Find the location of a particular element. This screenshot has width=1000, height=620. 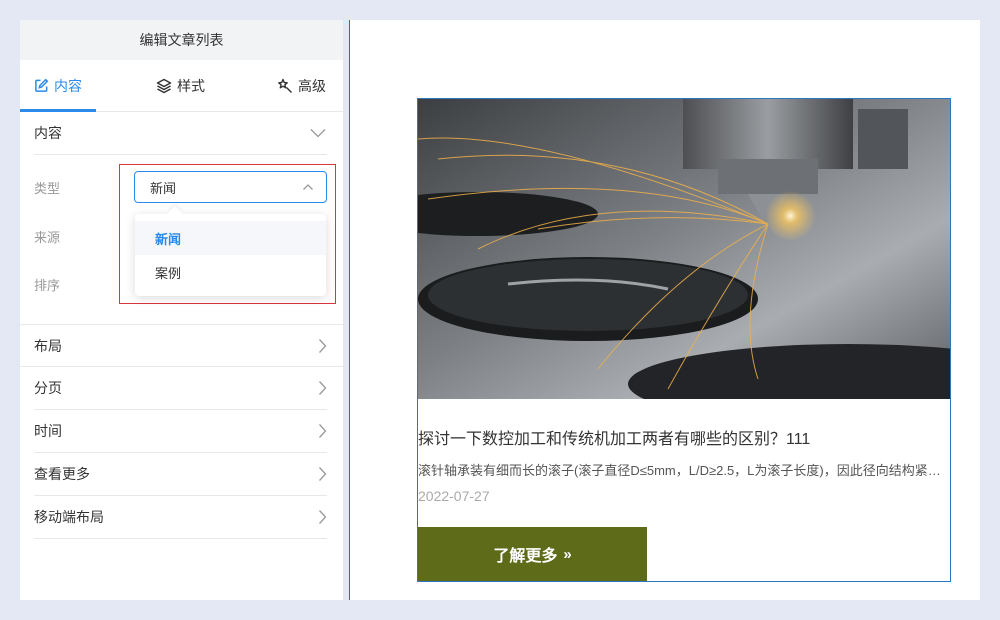

panel-divider is located at coordinates (343, 310).